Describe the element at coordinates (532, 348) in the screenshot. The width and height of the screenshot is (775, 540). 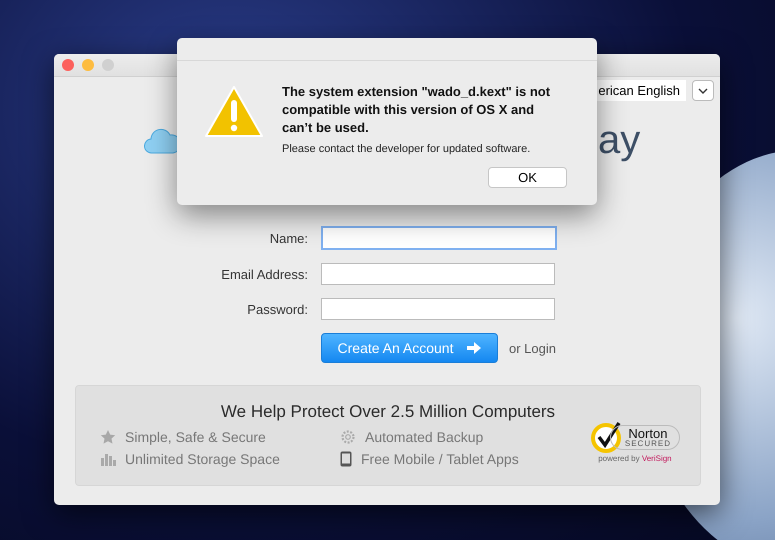
I see `login-link: or Login` at that location.